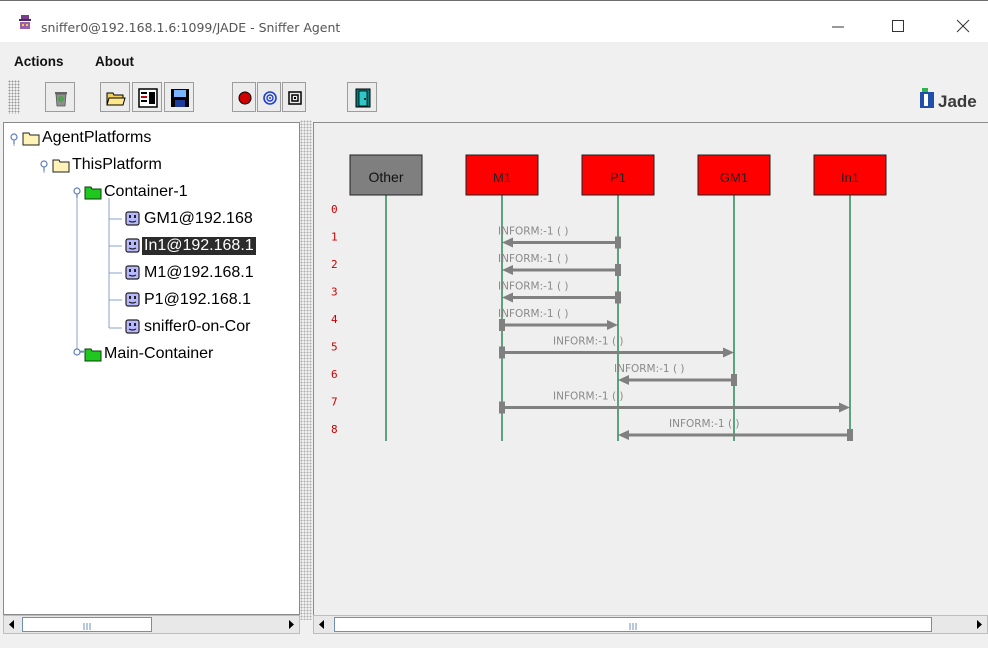 The height and width of the screenshot is (648, 988). What do you see at coordinates (334, 292) in the screenshot?
I see `row-number: 3` at bounding box center [334, 292].